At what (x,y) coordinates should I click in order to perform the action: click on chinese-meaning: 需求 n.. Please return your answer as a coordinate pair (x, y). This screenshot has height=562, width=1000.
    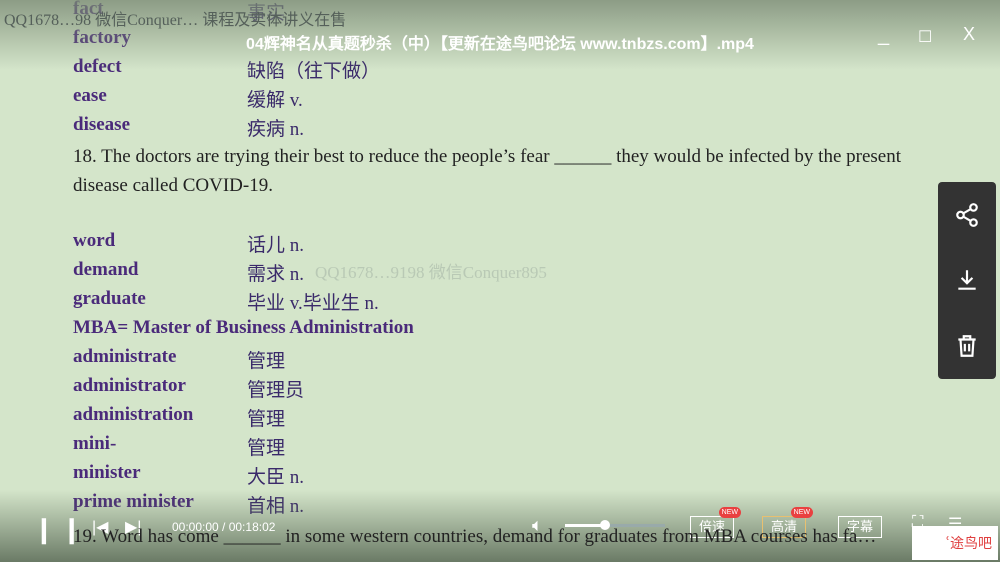
    Looking at the image, I should click on (276, 274).